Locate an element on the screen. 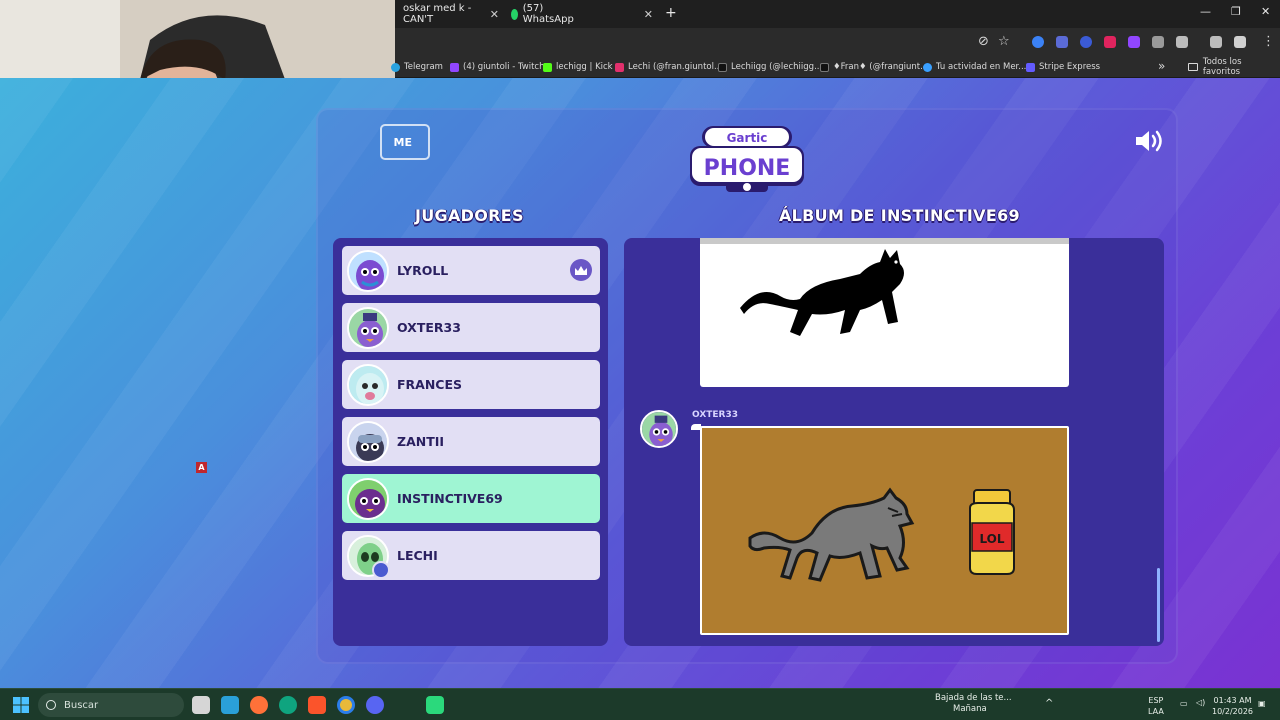  tab-whatsapp: (57) WhatsApp ✕ is located at coordinates (578, 14).